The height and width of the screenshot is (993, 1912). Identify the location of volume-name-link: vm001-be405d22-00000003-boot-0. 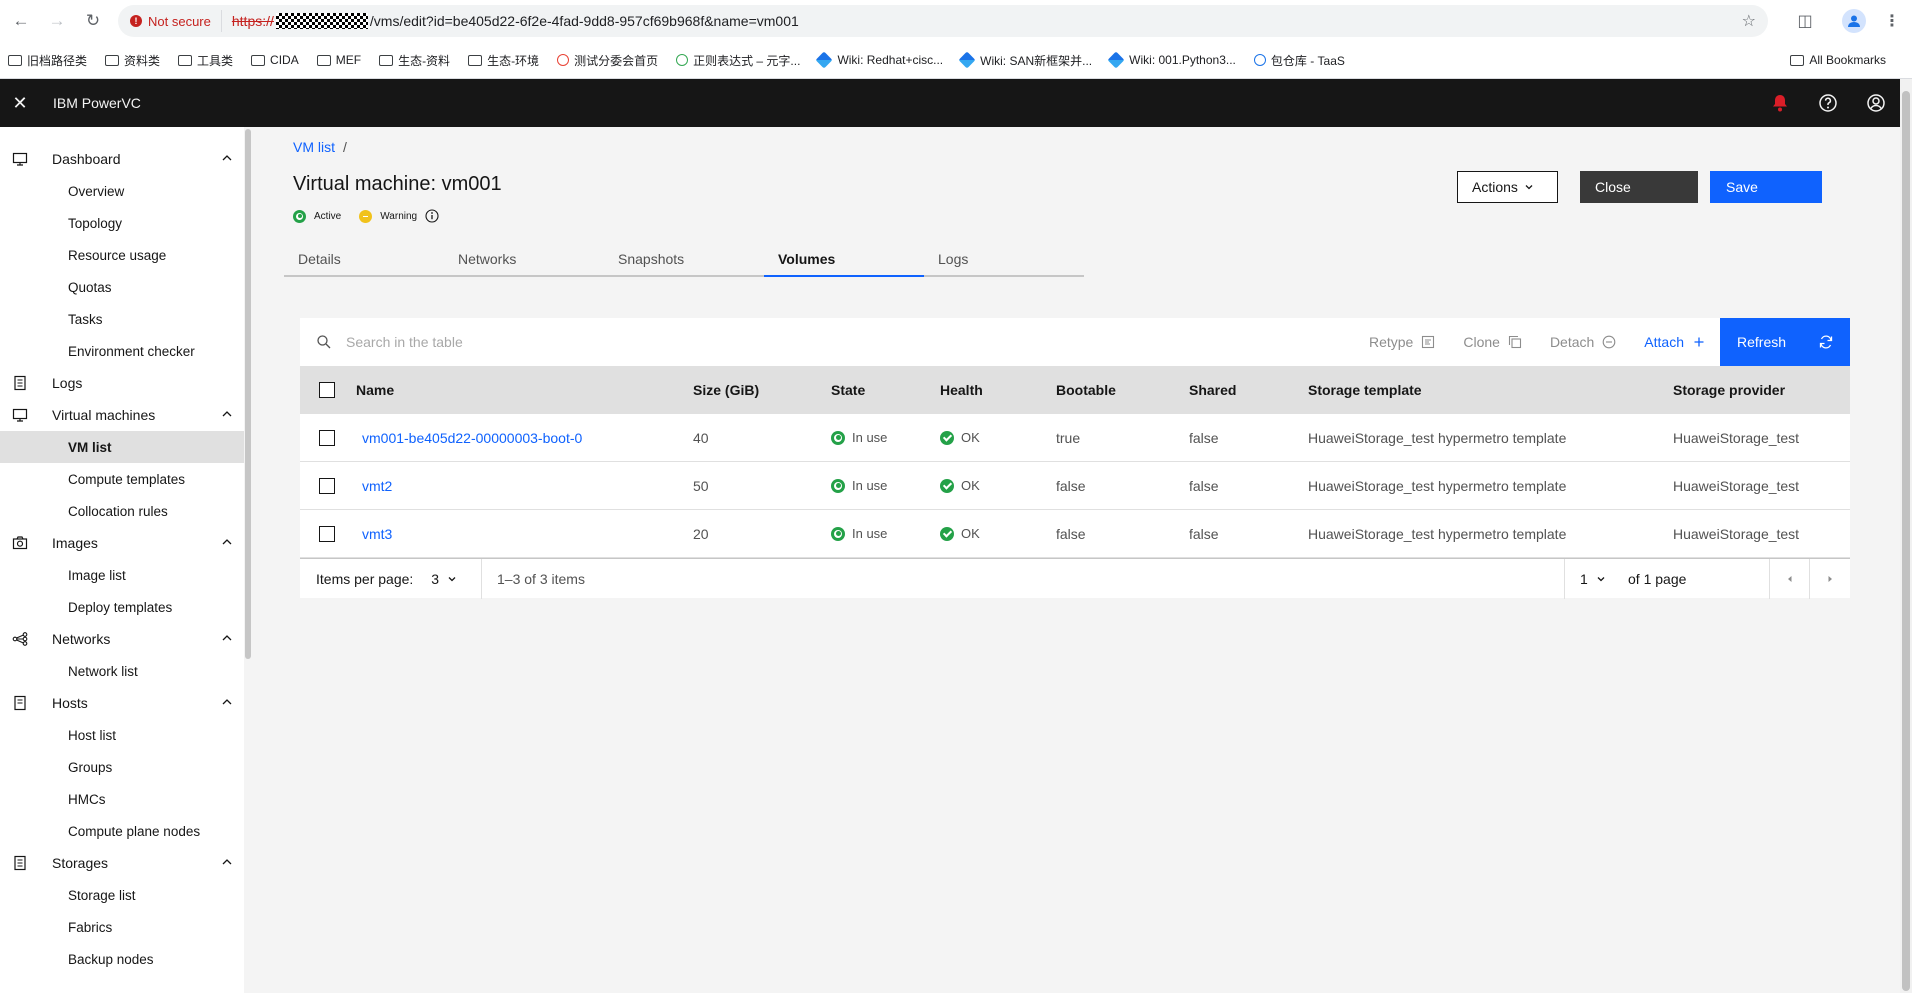
(472, 438).